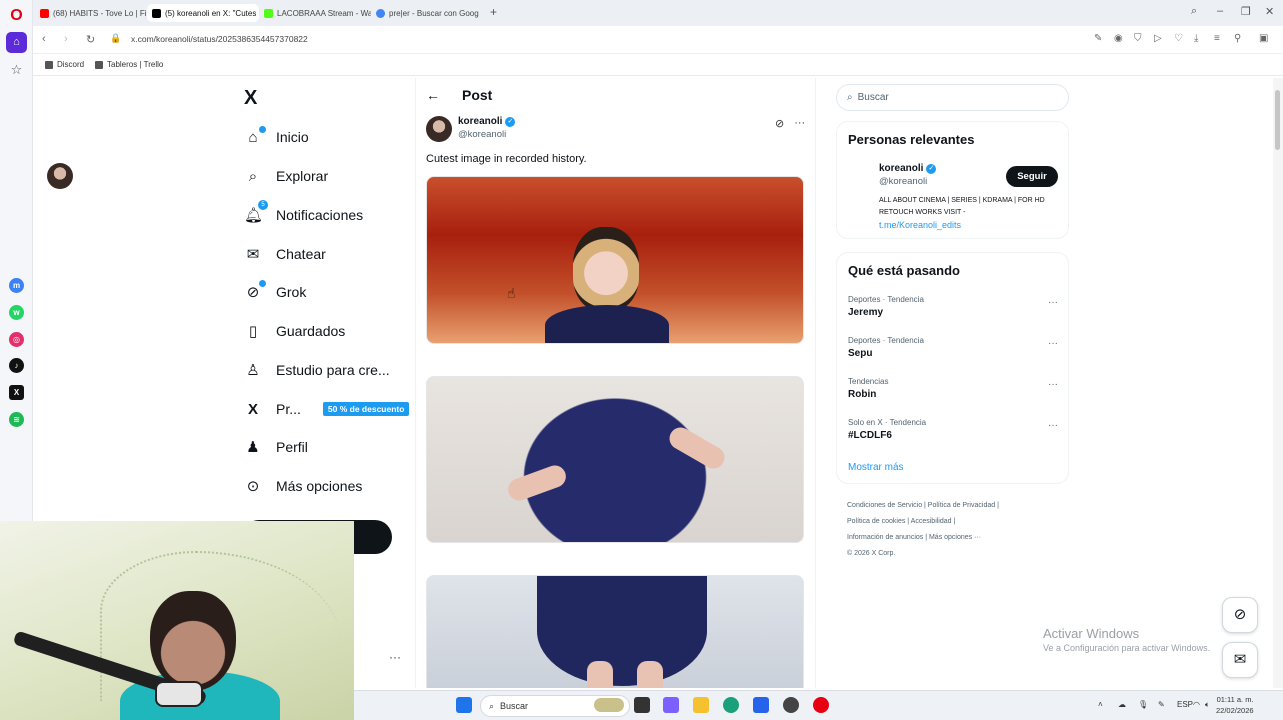 The width and height of the screenshot is (1283, 720). Describe the element at coordinates (66, 39) in the screenshot. I see `forward-arrow-icon: ›` at that location.